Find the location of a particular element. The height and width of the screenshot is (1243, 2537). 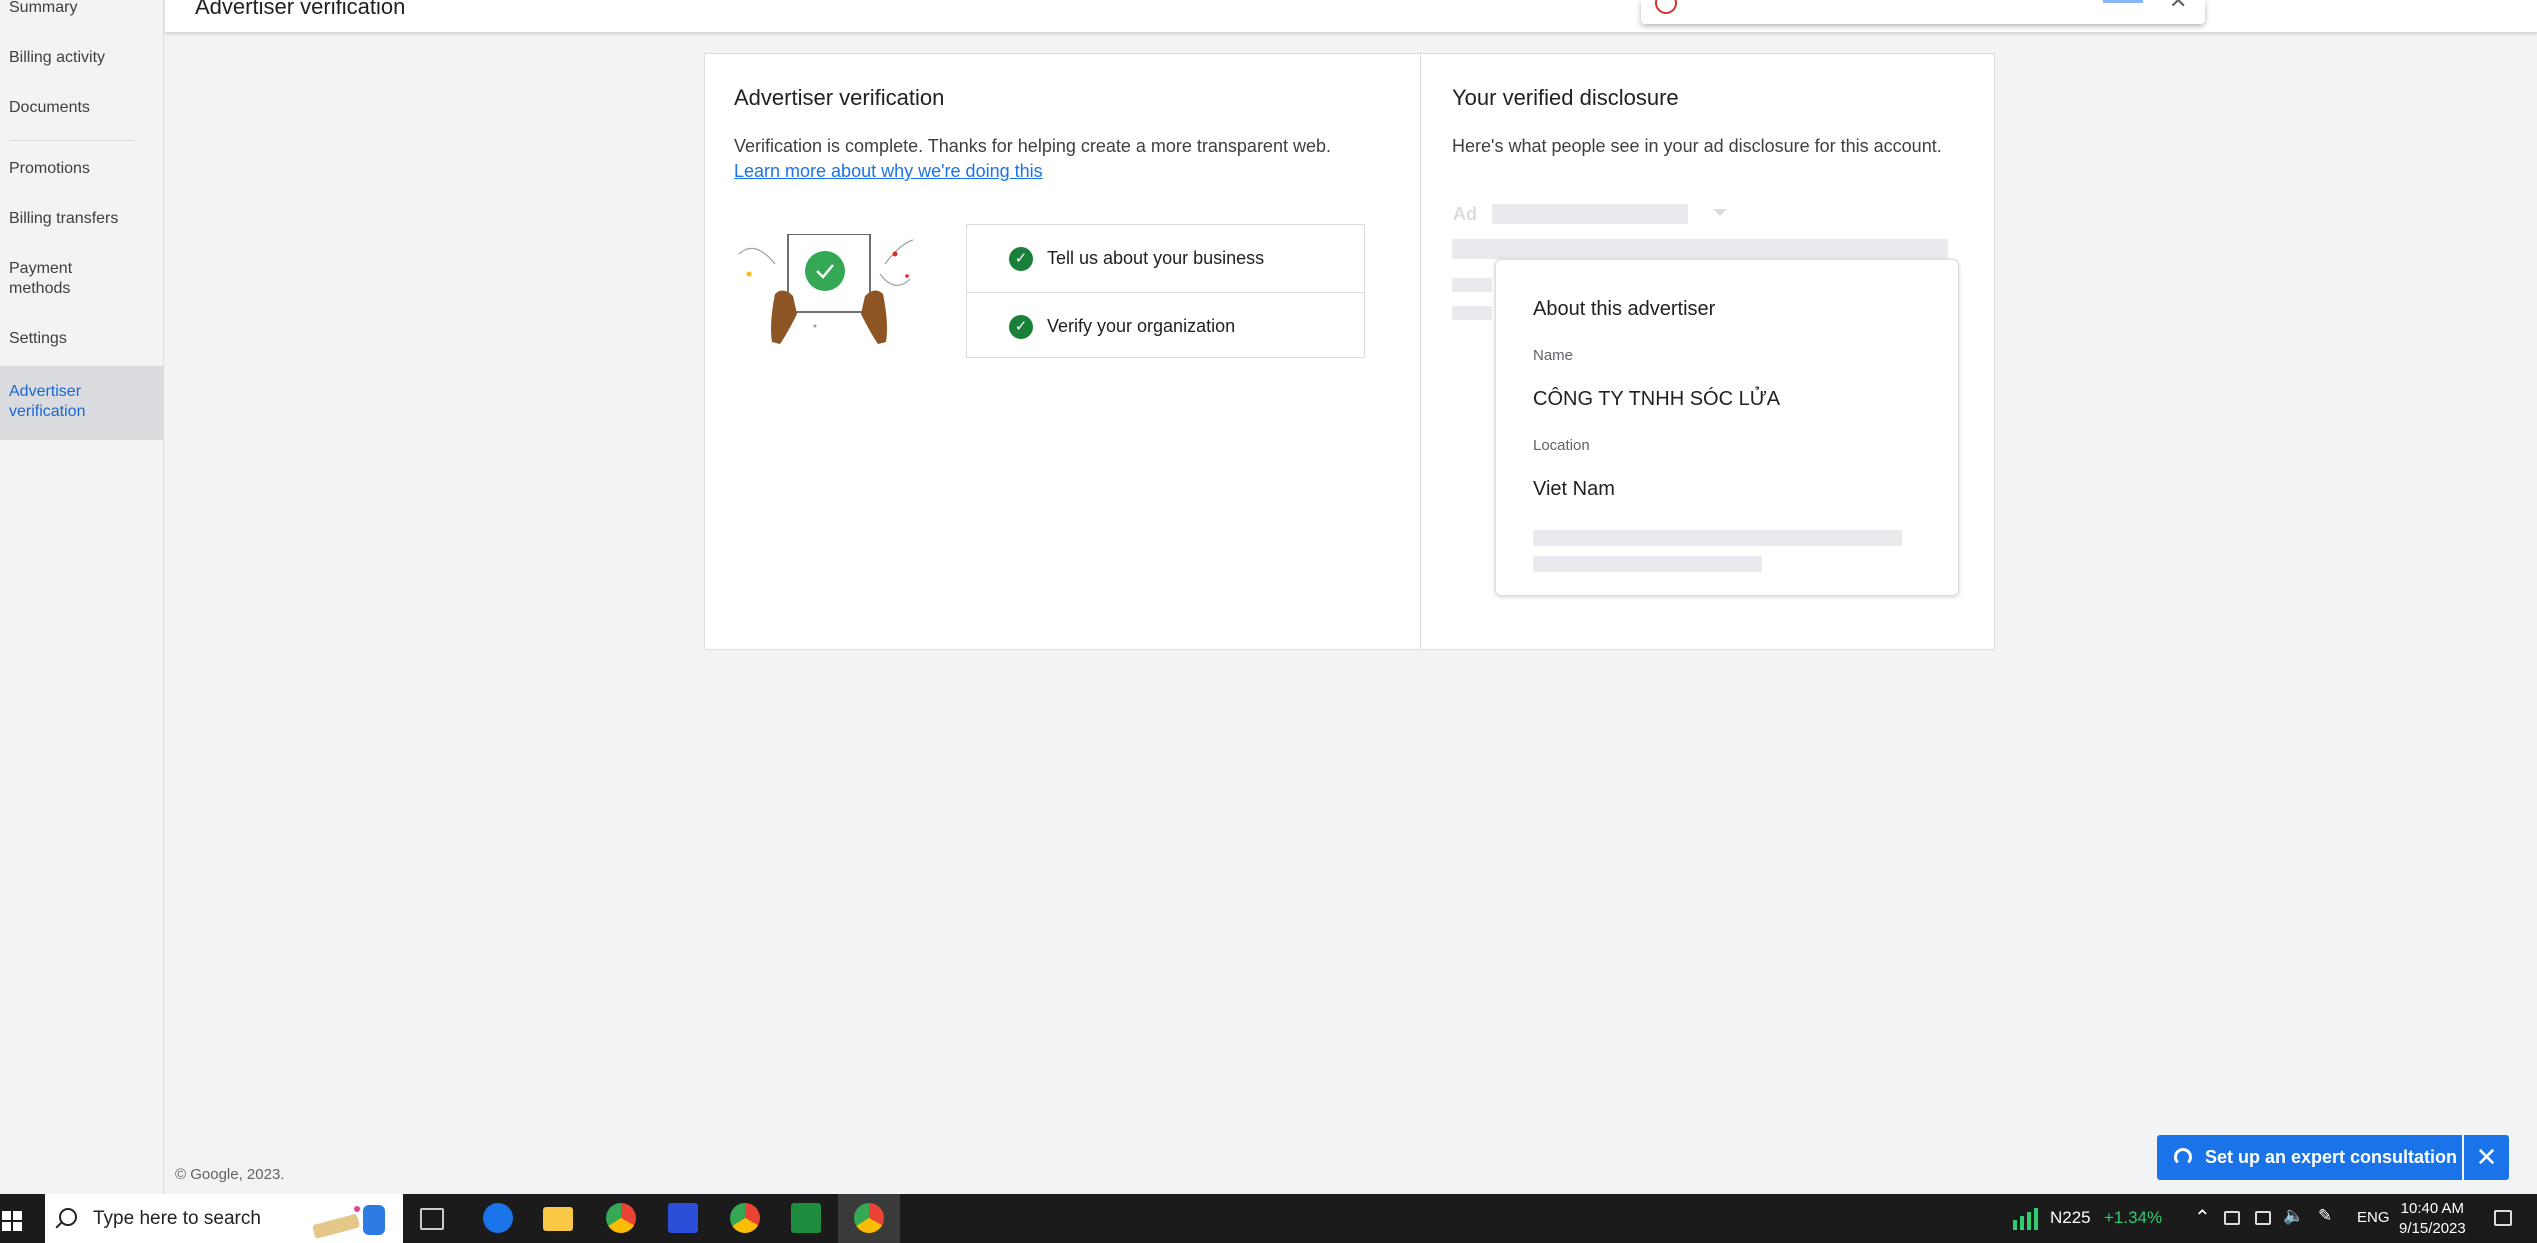

language-indicator: ENG is located at coordinates (2373, 1217).